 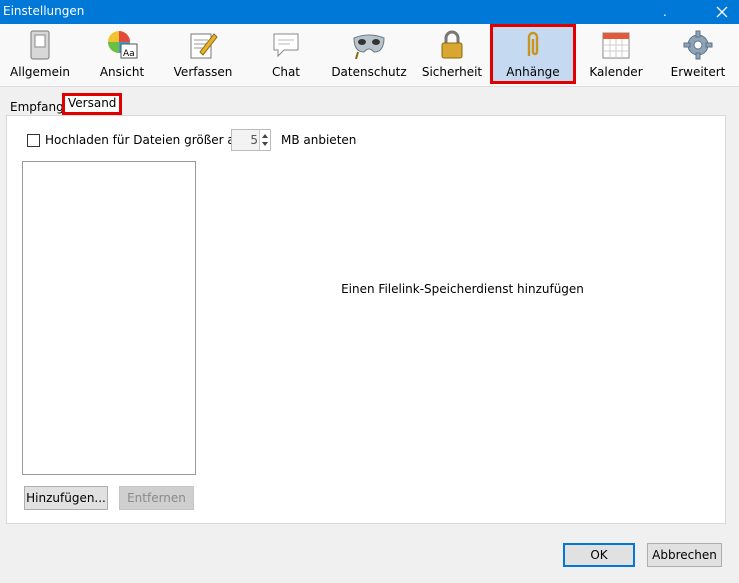 I want to click on stepper-arrows, so click(x=264, y=140).